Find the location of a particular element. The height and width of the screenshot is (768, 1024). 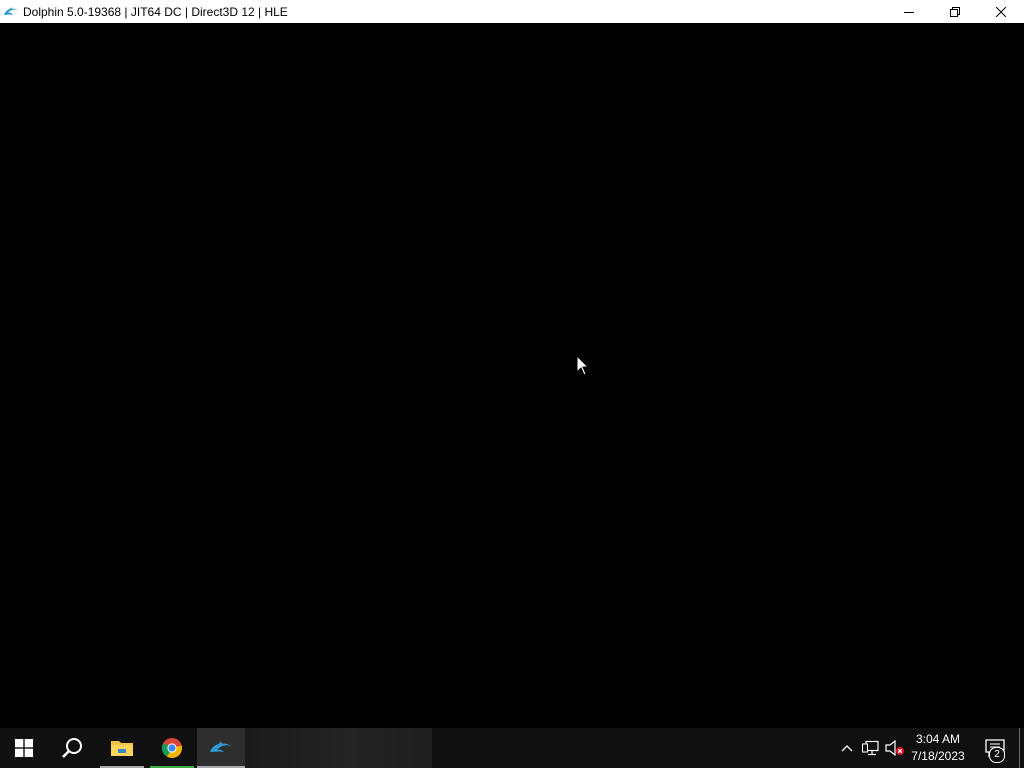

minimize-button is located at coordinates (909, 11).